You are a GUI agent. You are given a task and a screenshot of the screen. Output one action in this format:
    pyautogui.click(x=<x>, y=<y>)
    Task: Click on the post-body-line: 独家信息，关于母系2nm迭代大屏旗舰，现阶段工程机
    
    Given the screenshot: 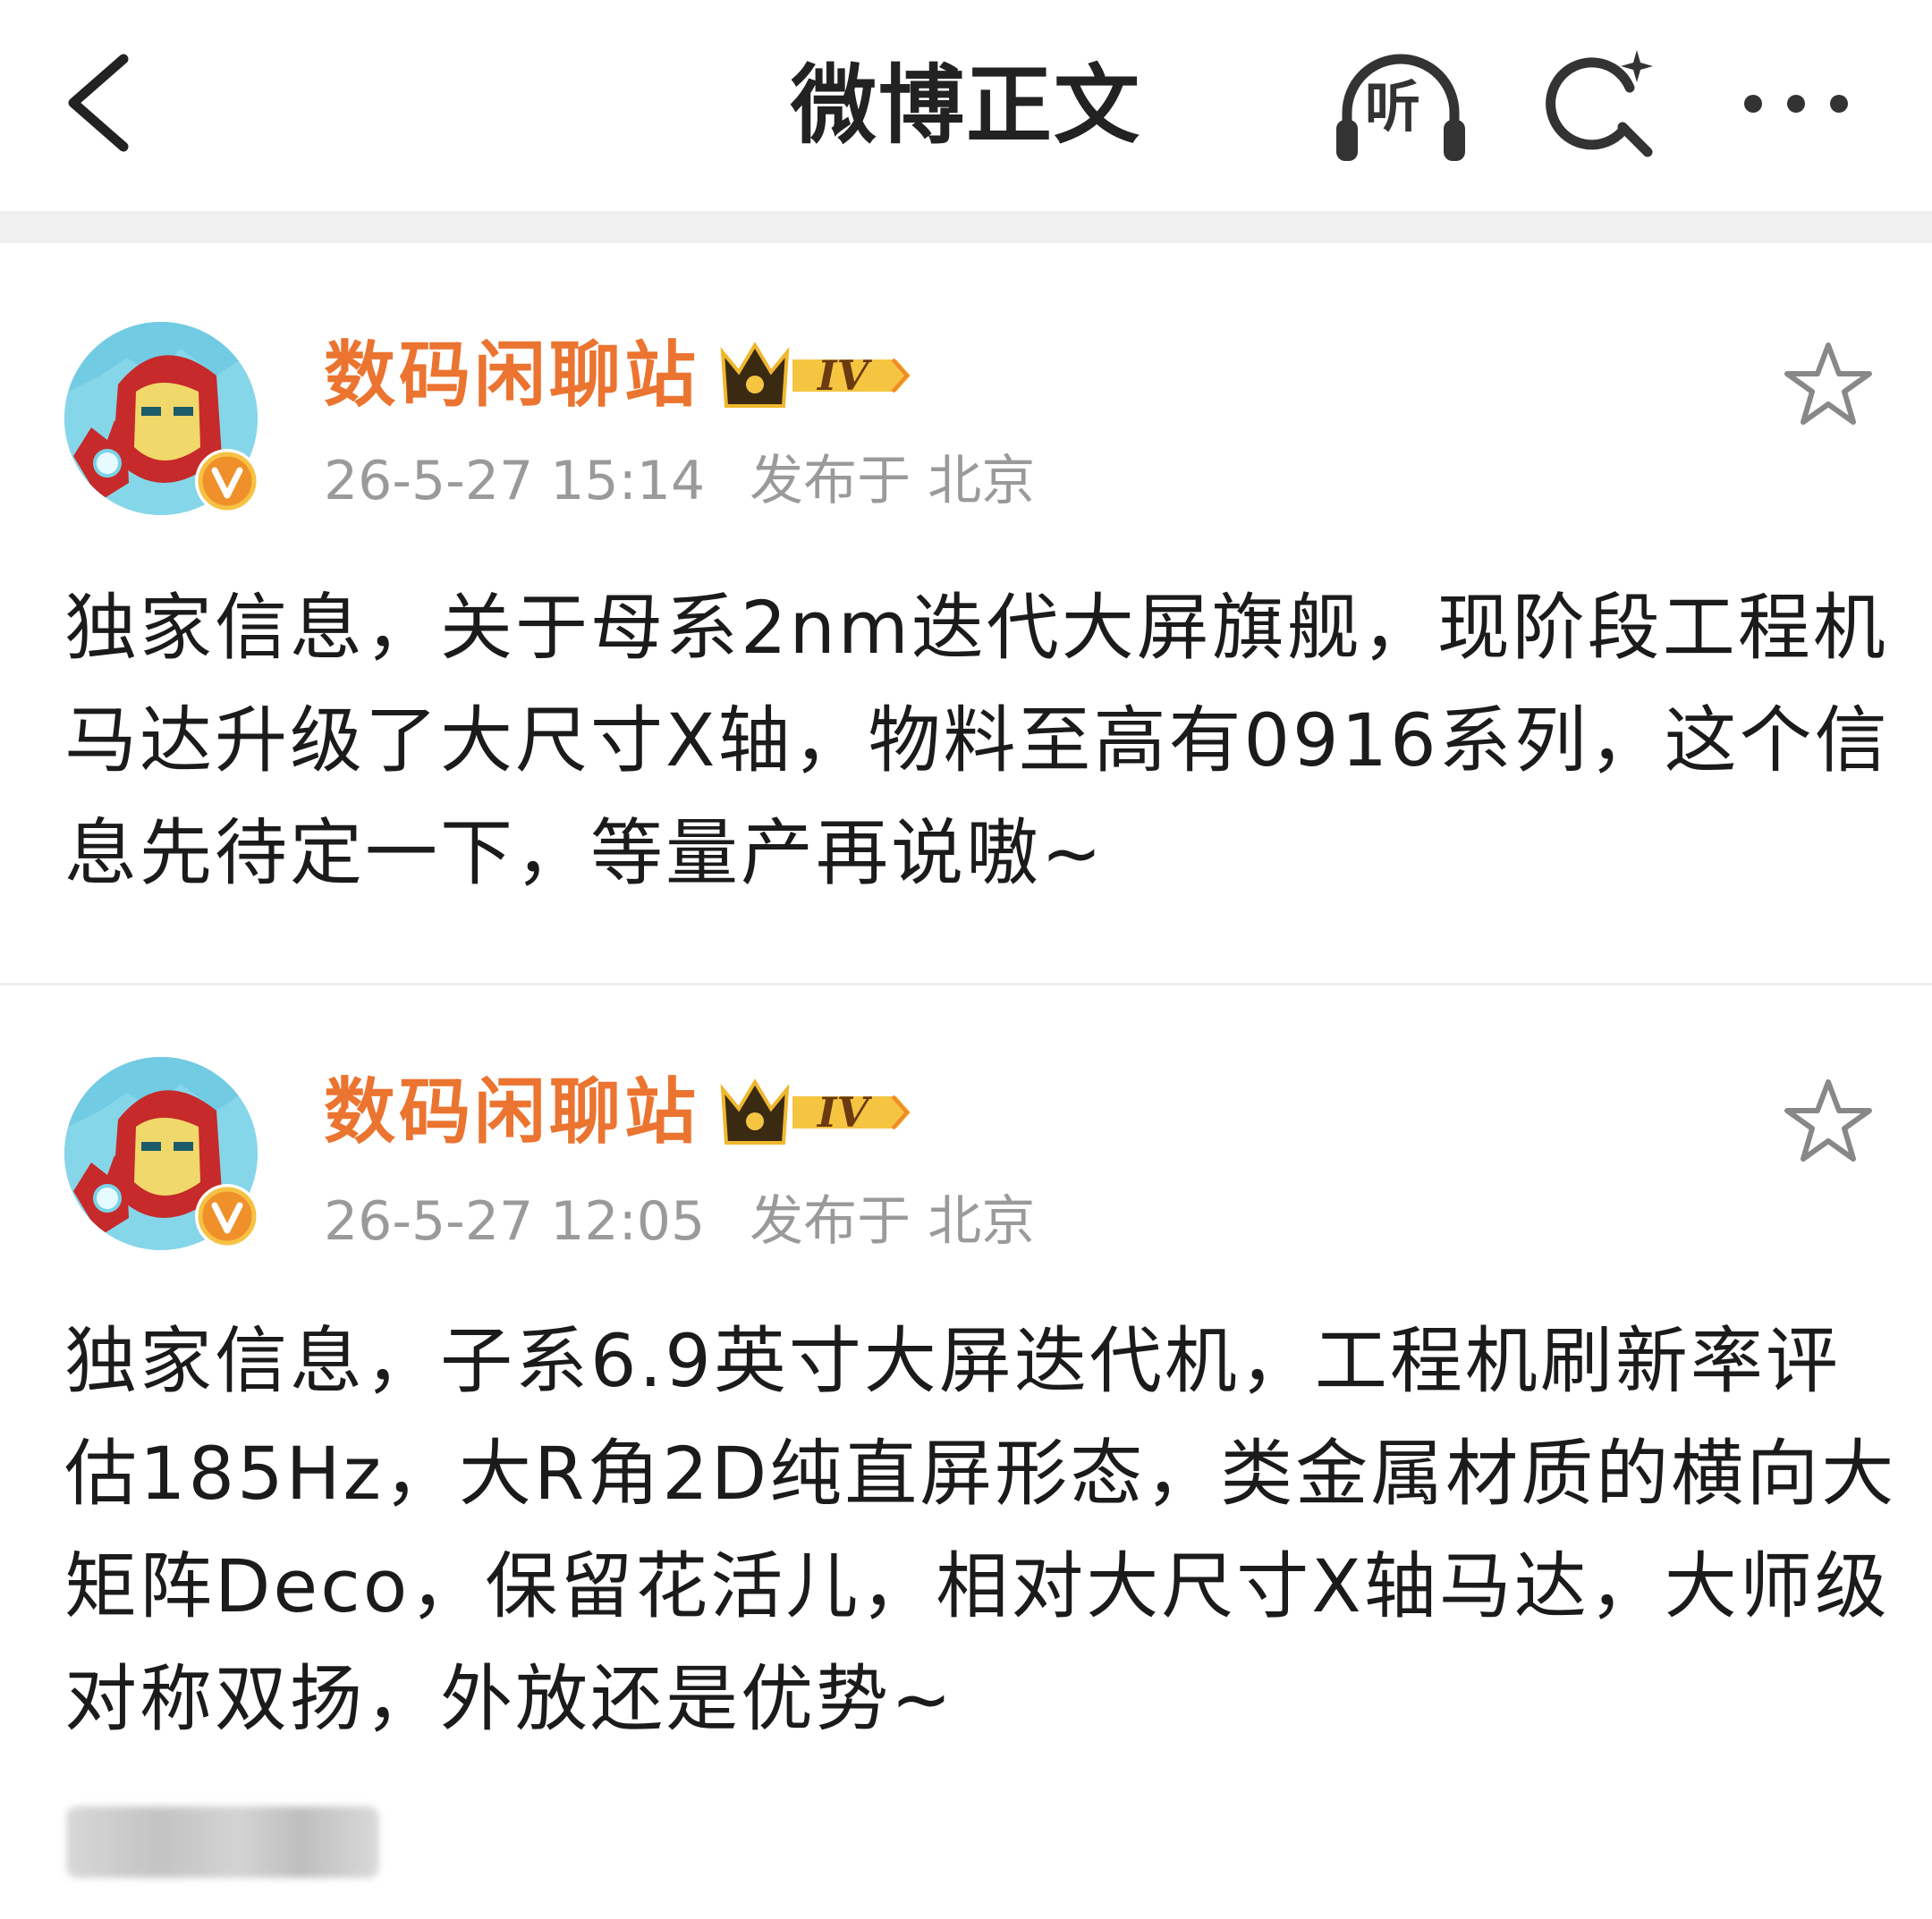 What is the action you would take?
    pyautogui.click(x=976, y=629)
    